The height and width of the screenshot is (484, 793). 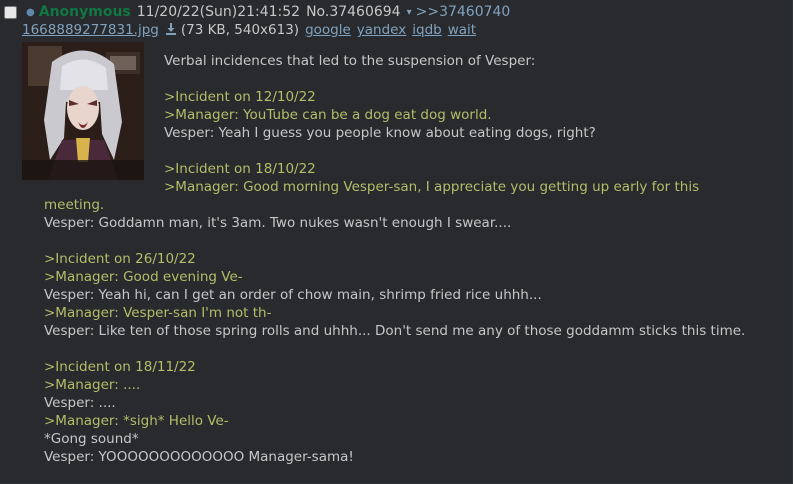 What do you see at coordinates (328, 30) in the screenshot?
I see `search-link-google: google` at bounding box center [328, 30].